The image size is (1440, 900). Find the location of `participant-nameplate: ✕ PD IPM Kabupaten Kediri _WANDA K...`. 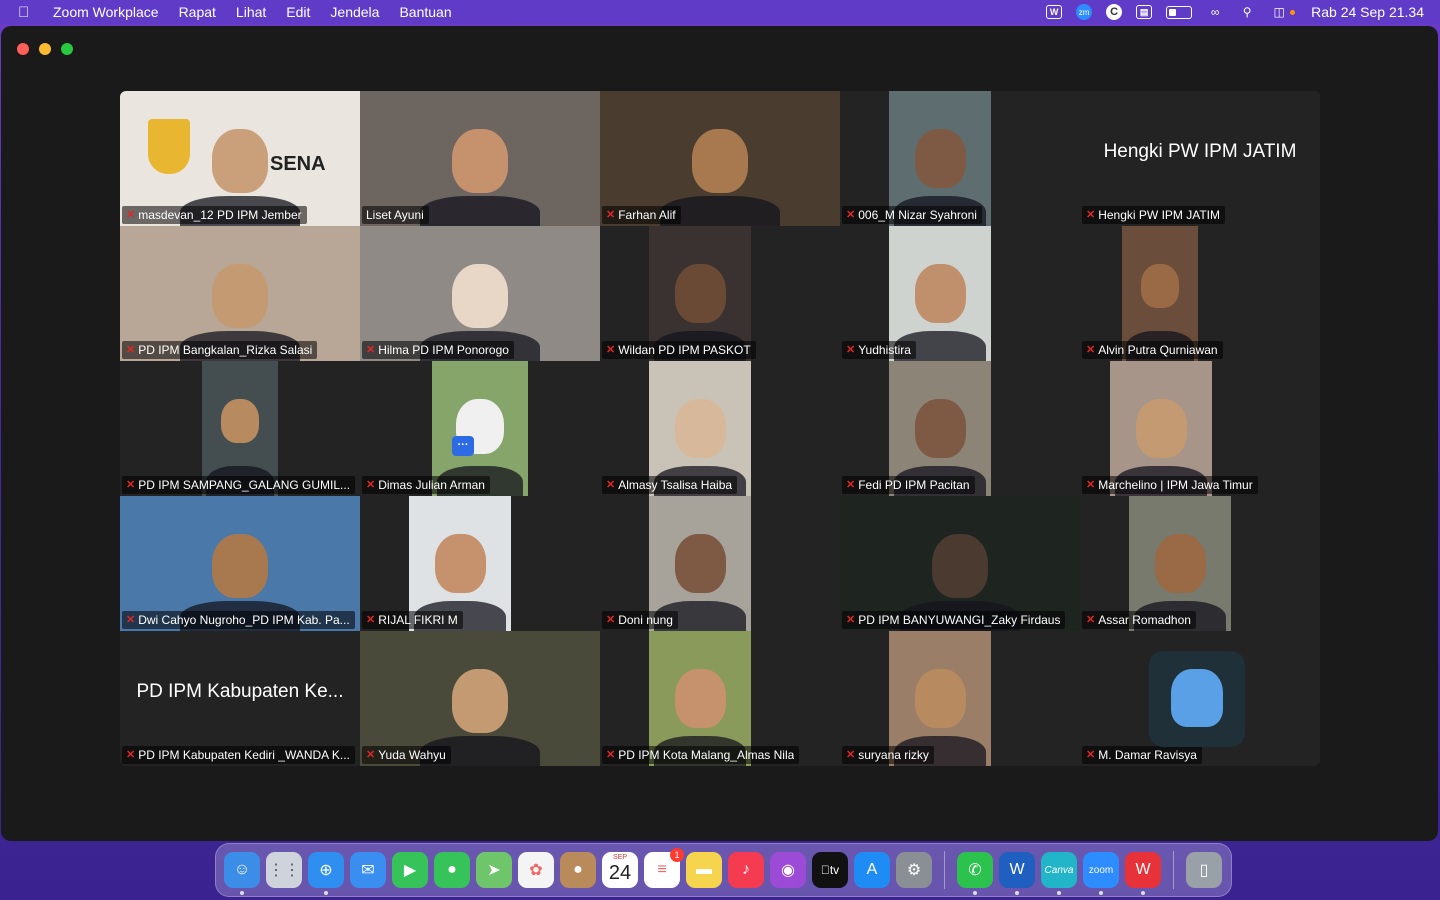

participant-nameplate: ✕ PD IPM Kabupaten Kediri _WANDA K... is located at coordinates (238, 755).